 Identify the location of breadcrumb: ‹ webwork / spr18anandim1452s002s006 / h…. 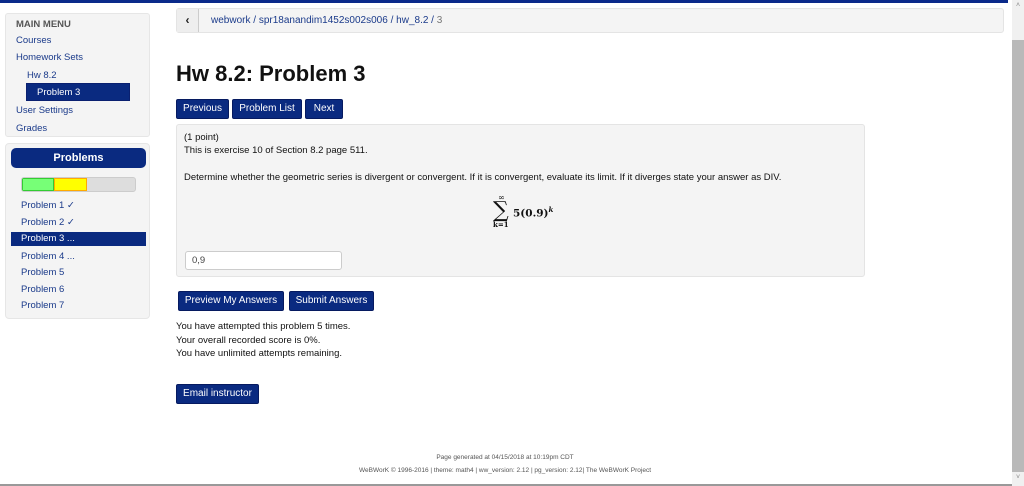
(590, 20).